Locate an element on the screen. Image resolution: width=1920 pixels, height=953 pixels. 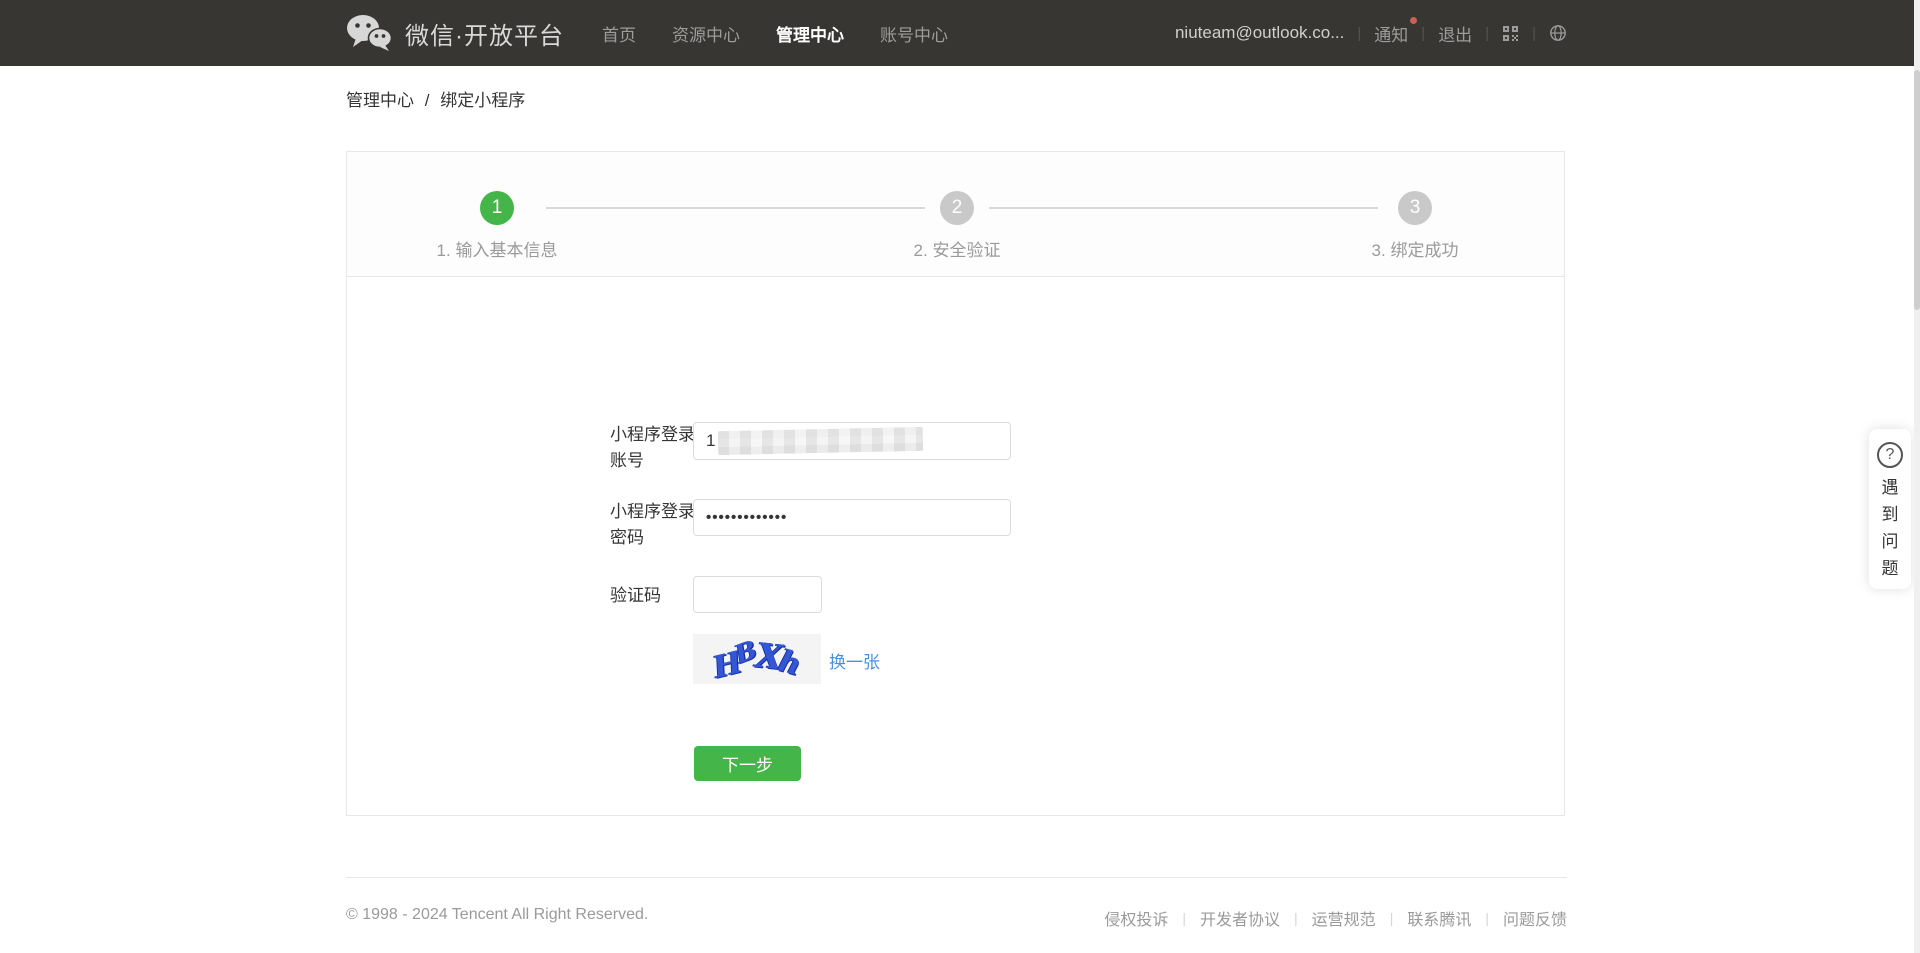
footer-divider is located at coordinates (956, 877).